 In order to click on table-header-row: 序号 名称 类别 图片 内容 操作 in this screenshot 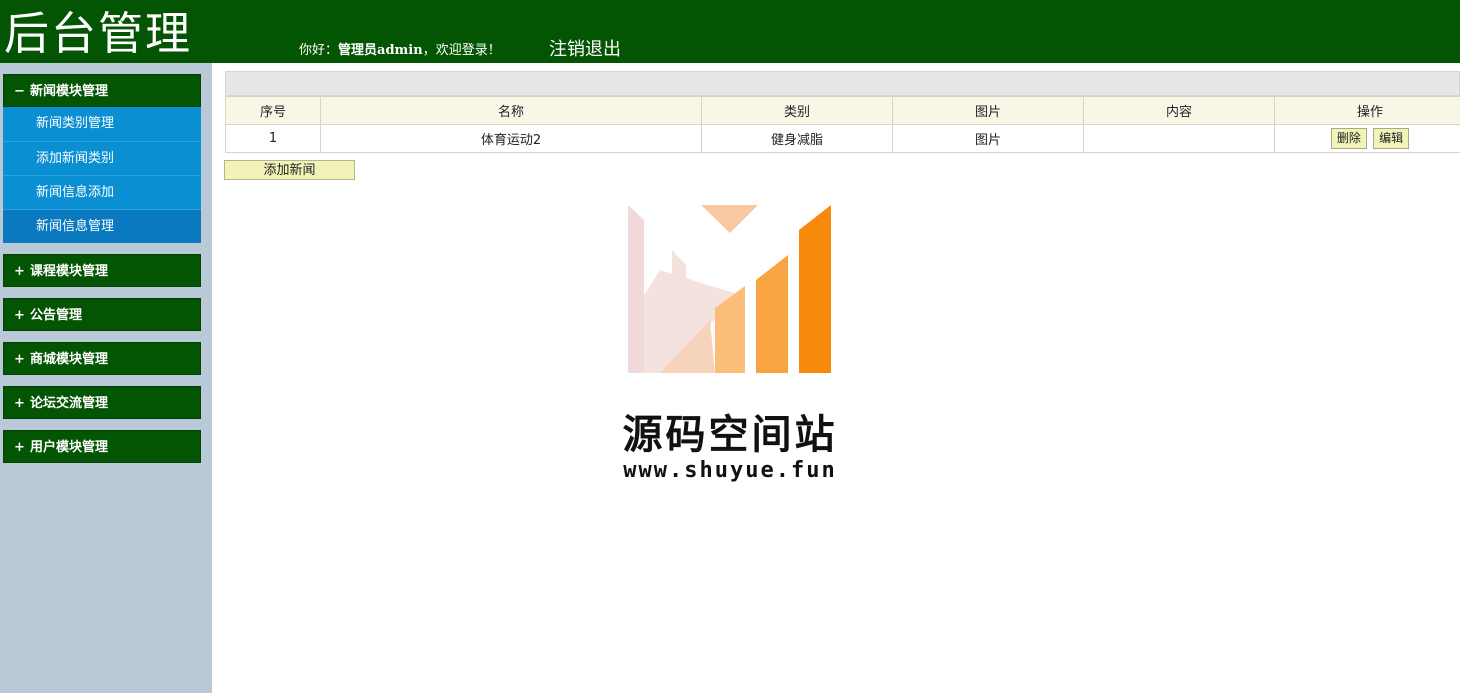, I will do `click(842, 110)`.